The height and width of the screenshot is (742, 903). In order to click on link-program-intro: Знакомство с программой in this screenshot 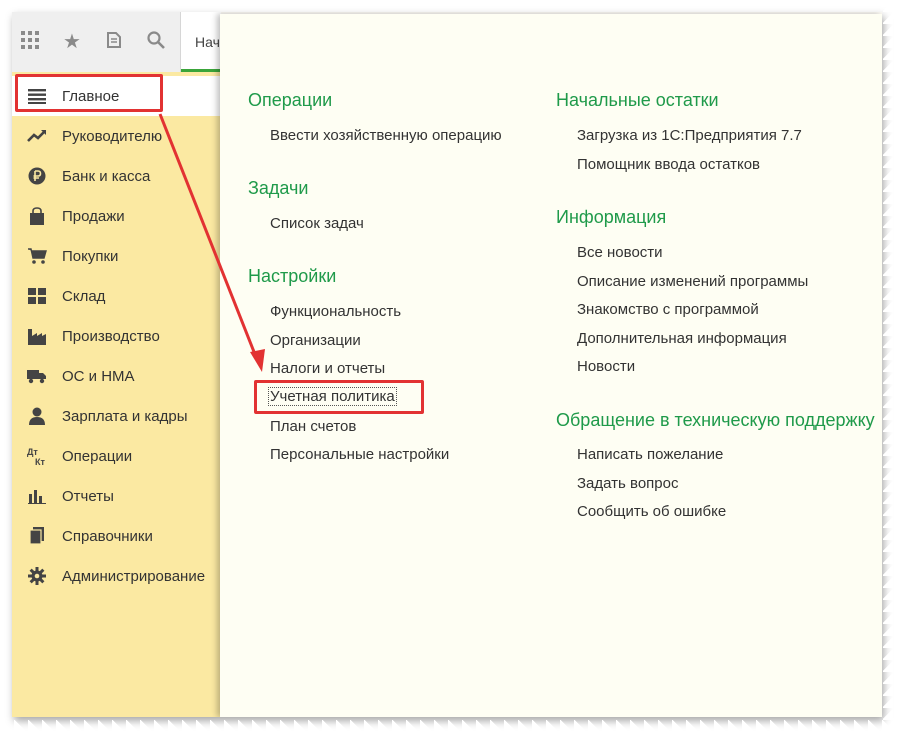, I will do `click(668, 309)`.